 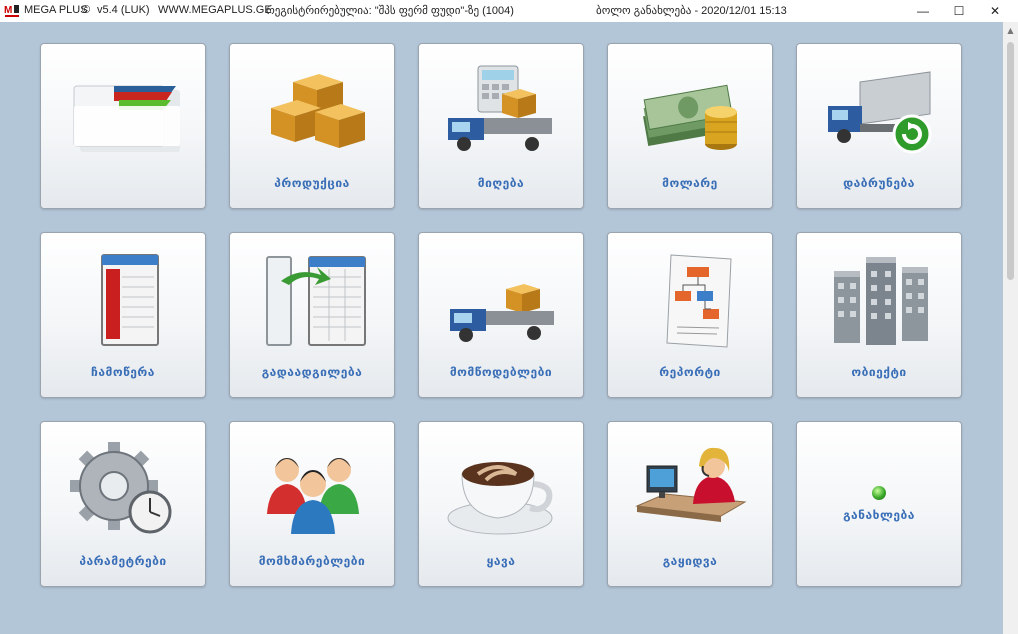 I want to click on website-link: WWW.MEGAPLUS.GE, so click(x=215, y=10).